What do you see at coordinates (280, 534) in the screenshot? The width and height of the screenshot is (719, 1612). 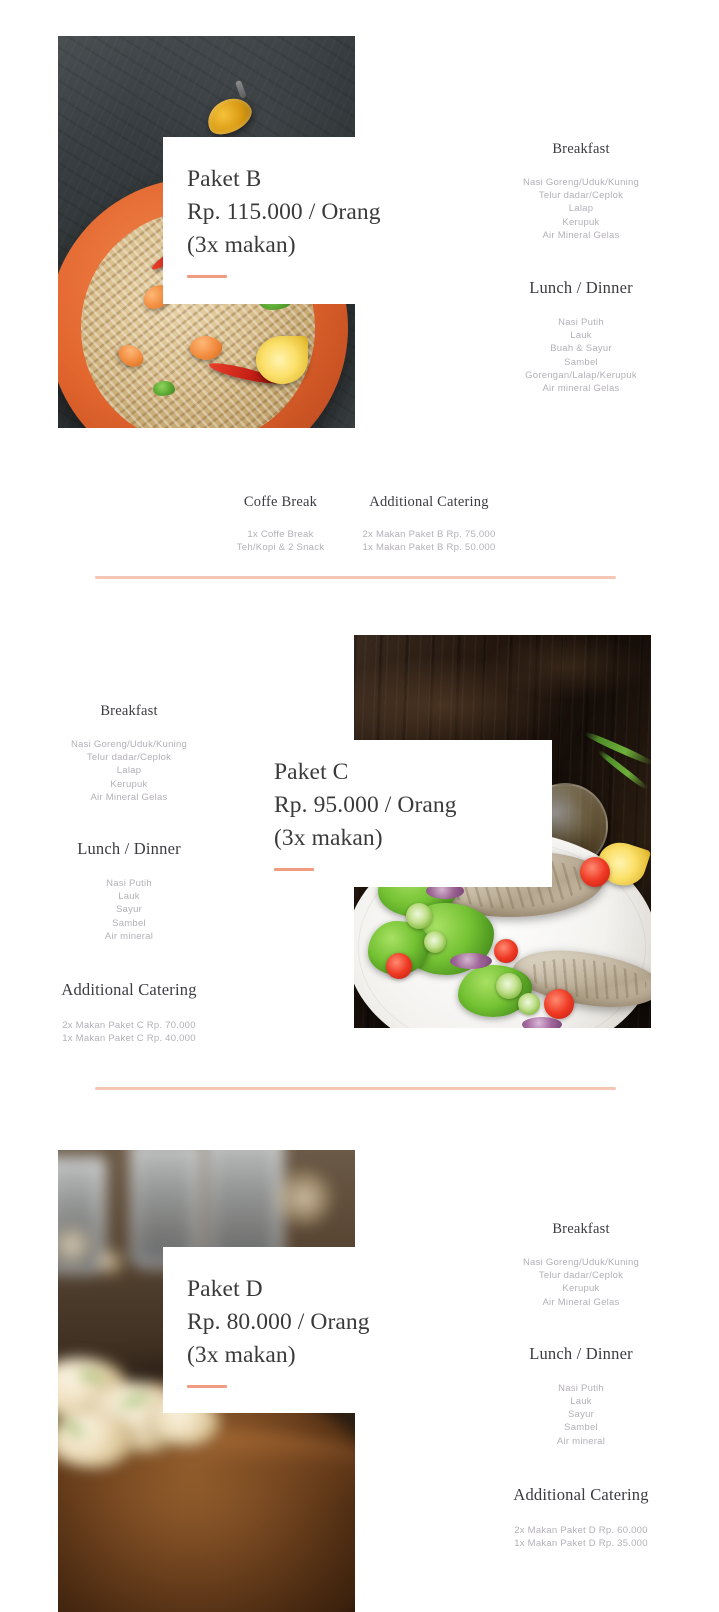 I see `list-item: 1x Coffe Break` at bounding box center [280, 534].